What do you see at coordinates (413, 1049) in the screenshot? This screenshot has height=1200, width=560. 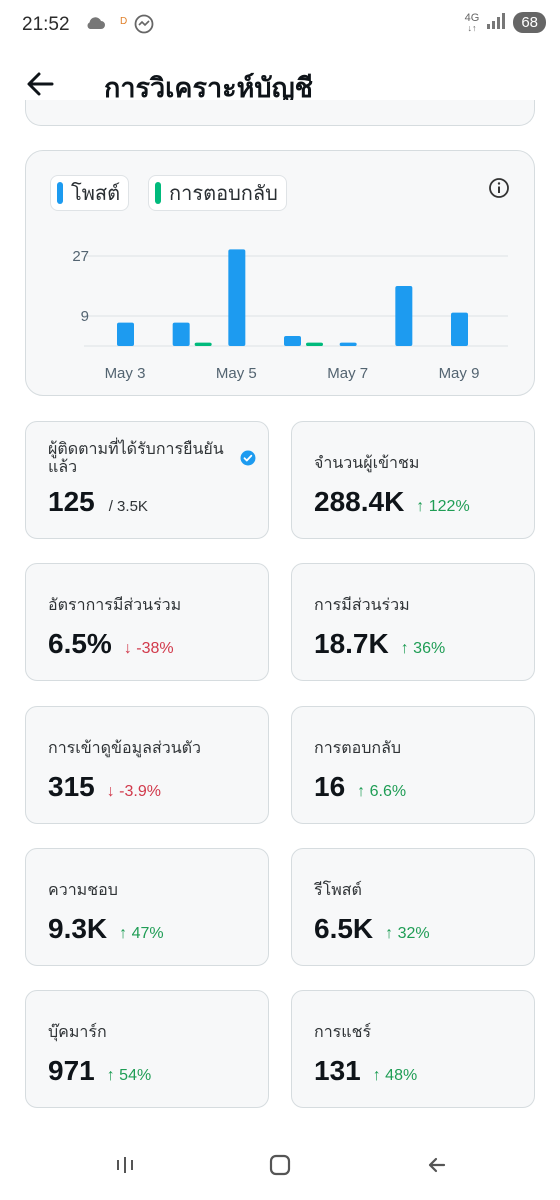 I see `stat-card-shares: การแชร์ 131 ↑ 48%` at bounding box center [413, 1049].